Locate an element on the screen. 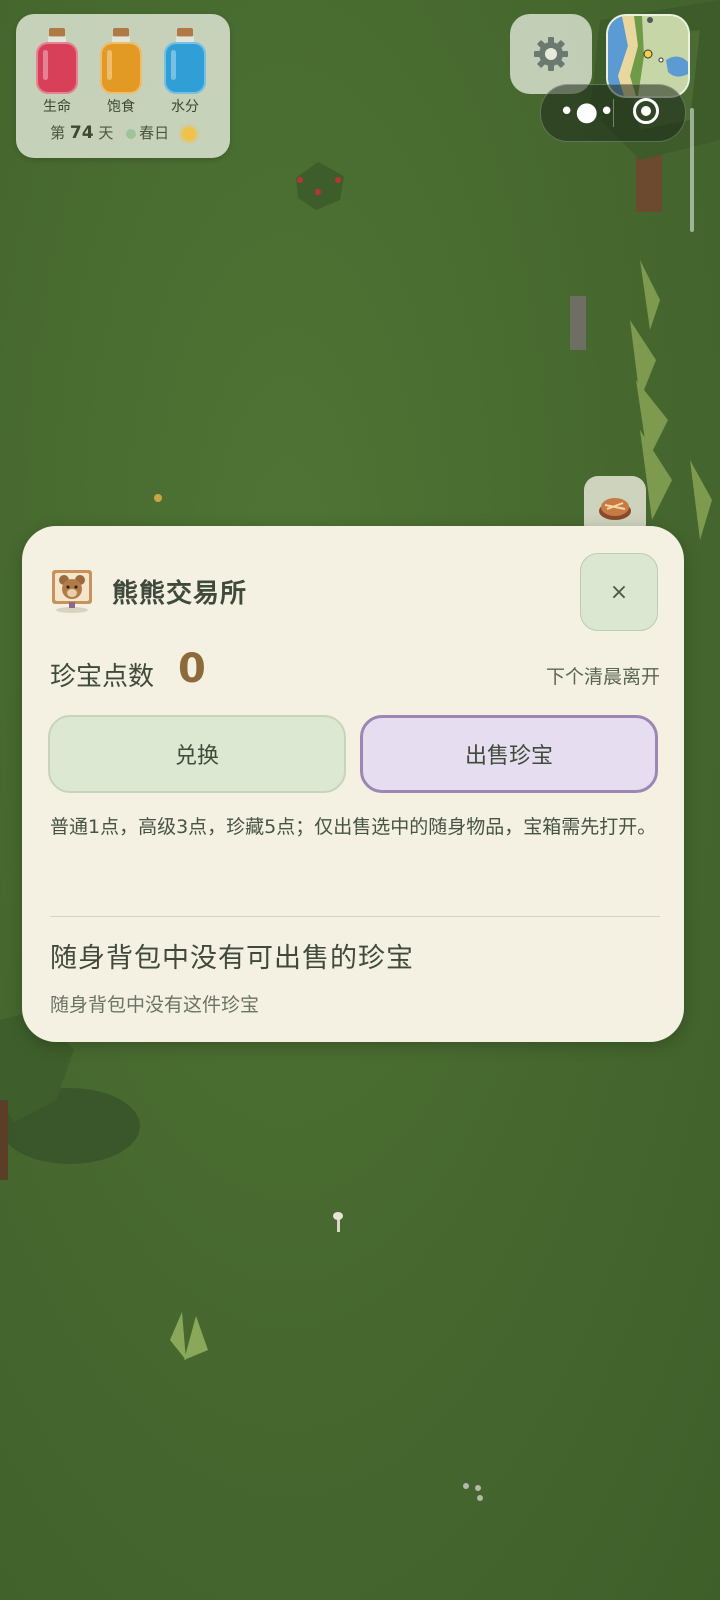 This screenshot has width=720, height=1600. sell-treasure-tab-button: 出售珍宝 is located at coordinates (509, 754).